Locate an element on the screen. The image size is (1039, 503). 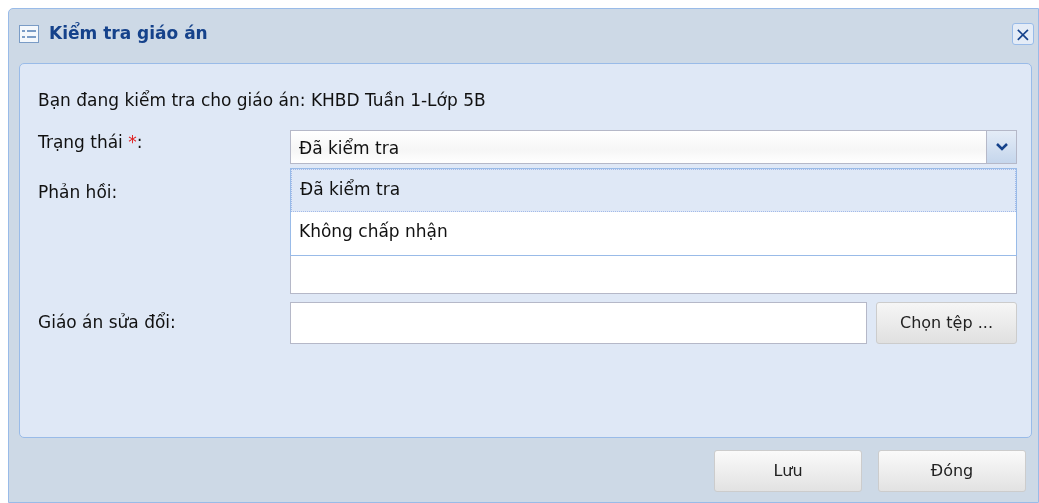
intro-text: Bạn đang kiểm tra cho giáo án: KHBD Tuần 1-Lớp 5B is located at coordinates (262, 100).